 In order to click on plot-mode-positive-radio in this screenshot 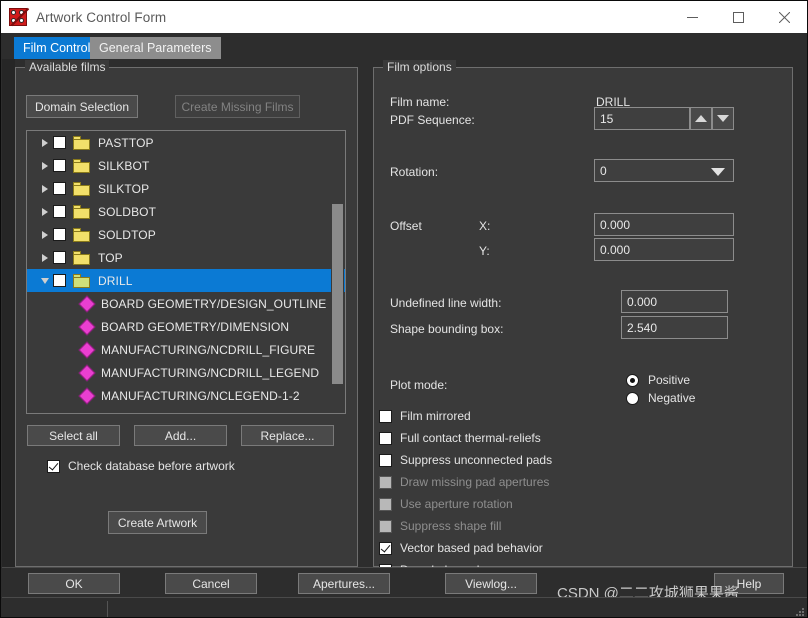, I will do `click(632, 380)`.